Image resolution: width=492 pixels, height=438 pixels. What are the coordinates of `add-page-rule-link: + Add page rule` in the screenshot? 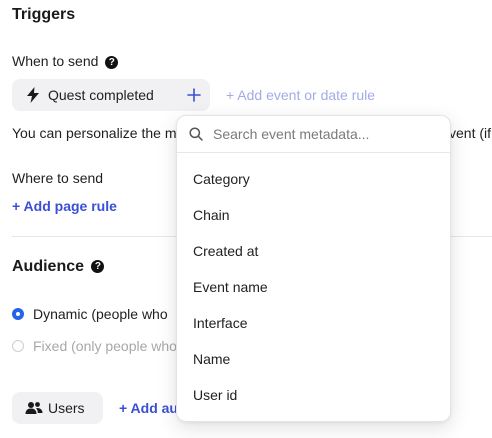 It's located at (64, 206).